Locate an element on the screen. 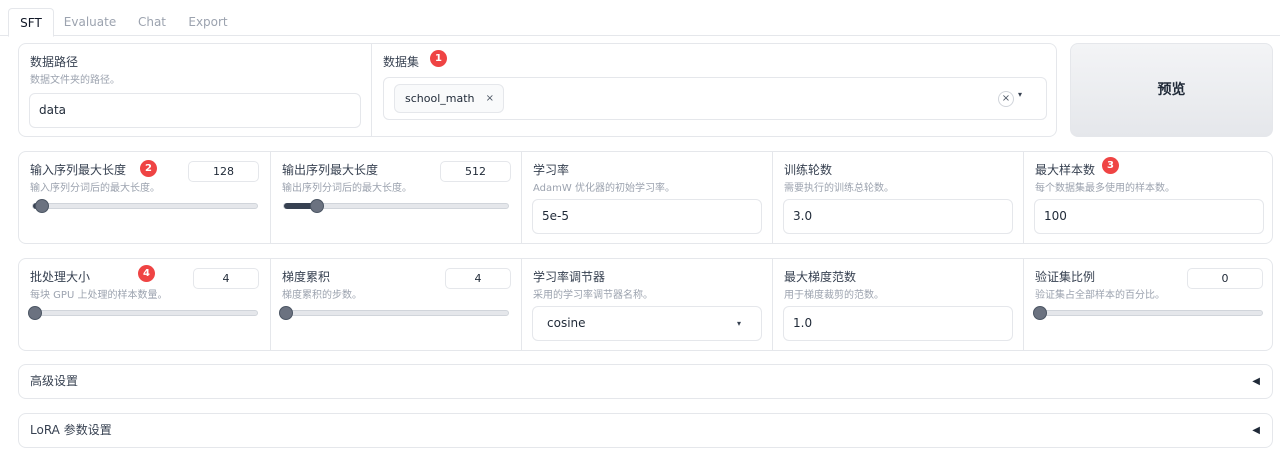 Image resolution: width=1280 pixels, height=456 pixels. accordion-advanced: 高级设置 ◀ is located at coordinates (645, 381).